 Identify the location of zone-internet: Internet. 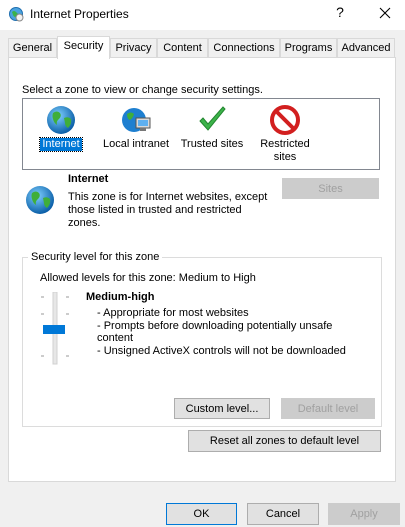
(61, 128).